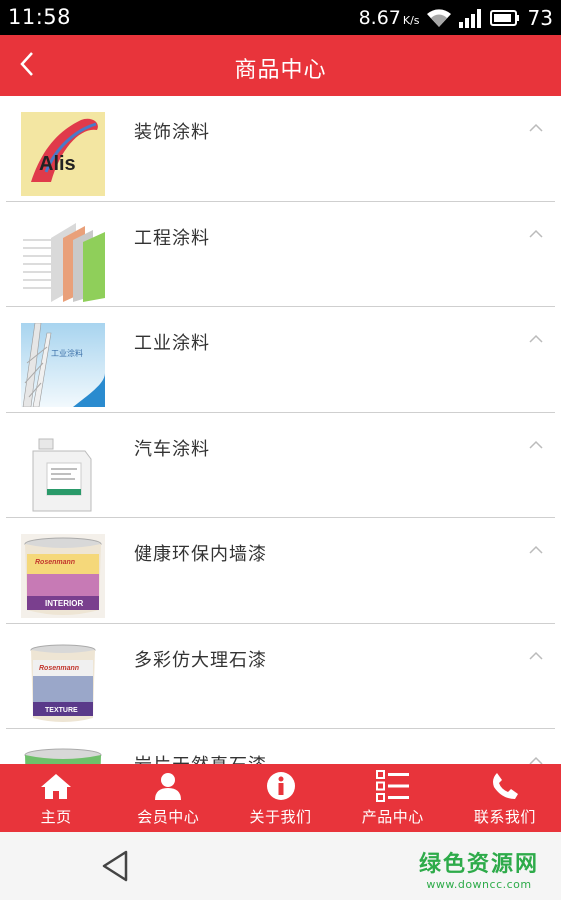 The height and width of the screenshot is (900, 561). I want to click on product-item-decorative-coating: Alis 装饰涂料, so click(280, 149).